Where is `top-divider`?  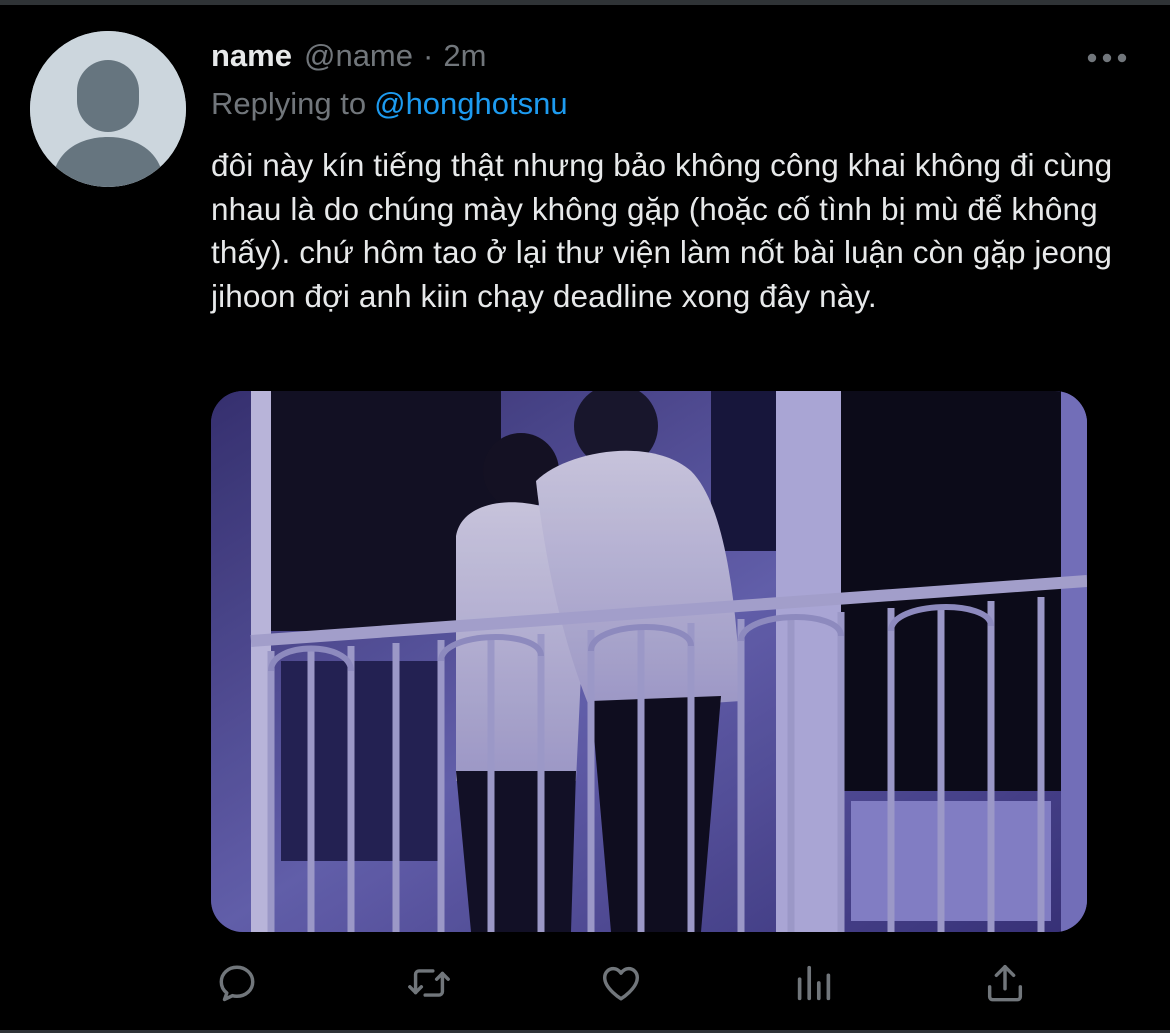 top-divider is located at coordinates (585, 2).